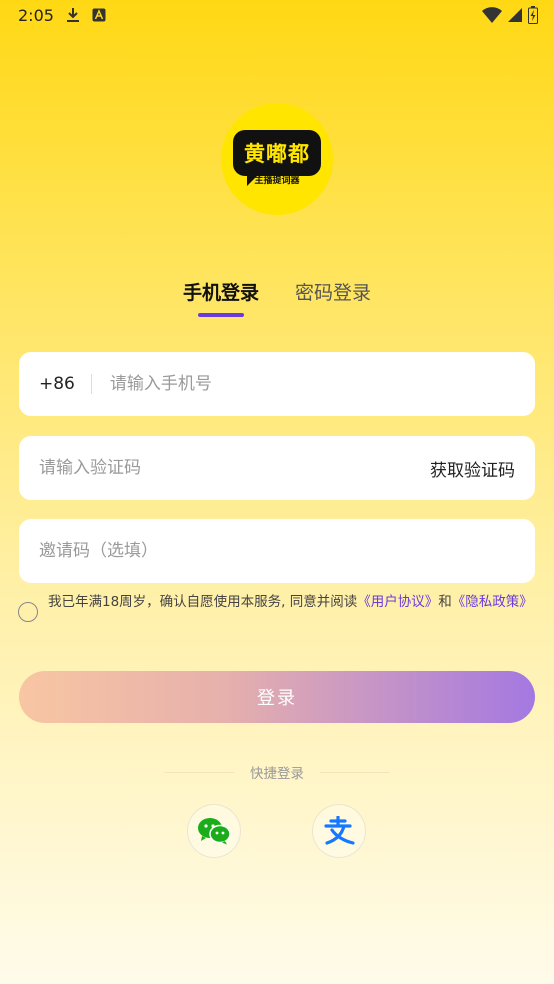  What do you see at coordinates (397, 602) in the screenshot?
I see `user-agreement-link: 《用户协议》` at bounding box center [397, 602].